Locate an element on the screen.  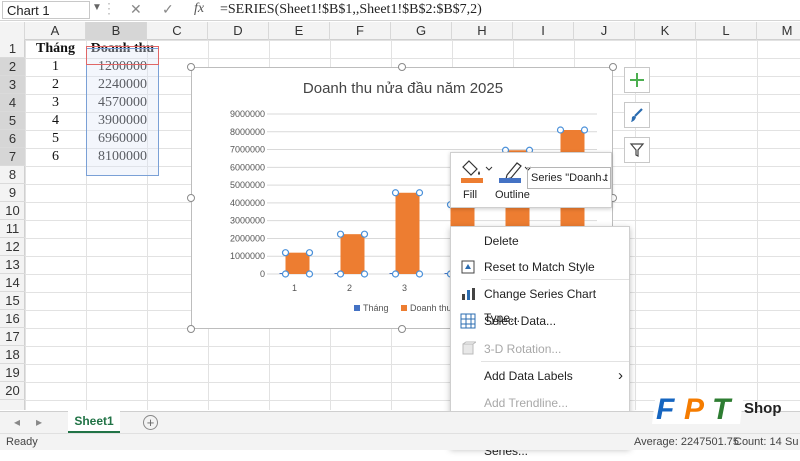
enter-check-icon: ✓ is located at coordinates (168, 9).